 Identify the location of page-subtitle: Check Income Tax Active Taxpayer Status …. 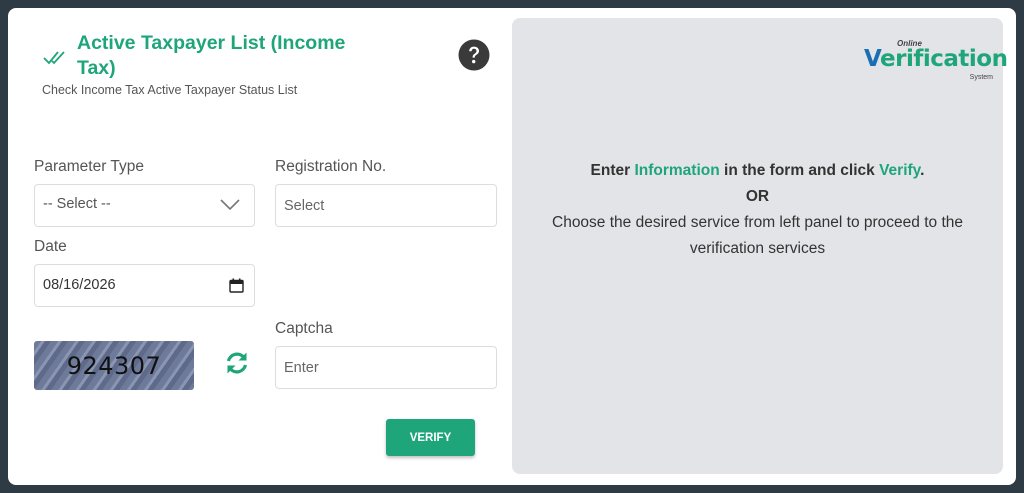
(170, 90).